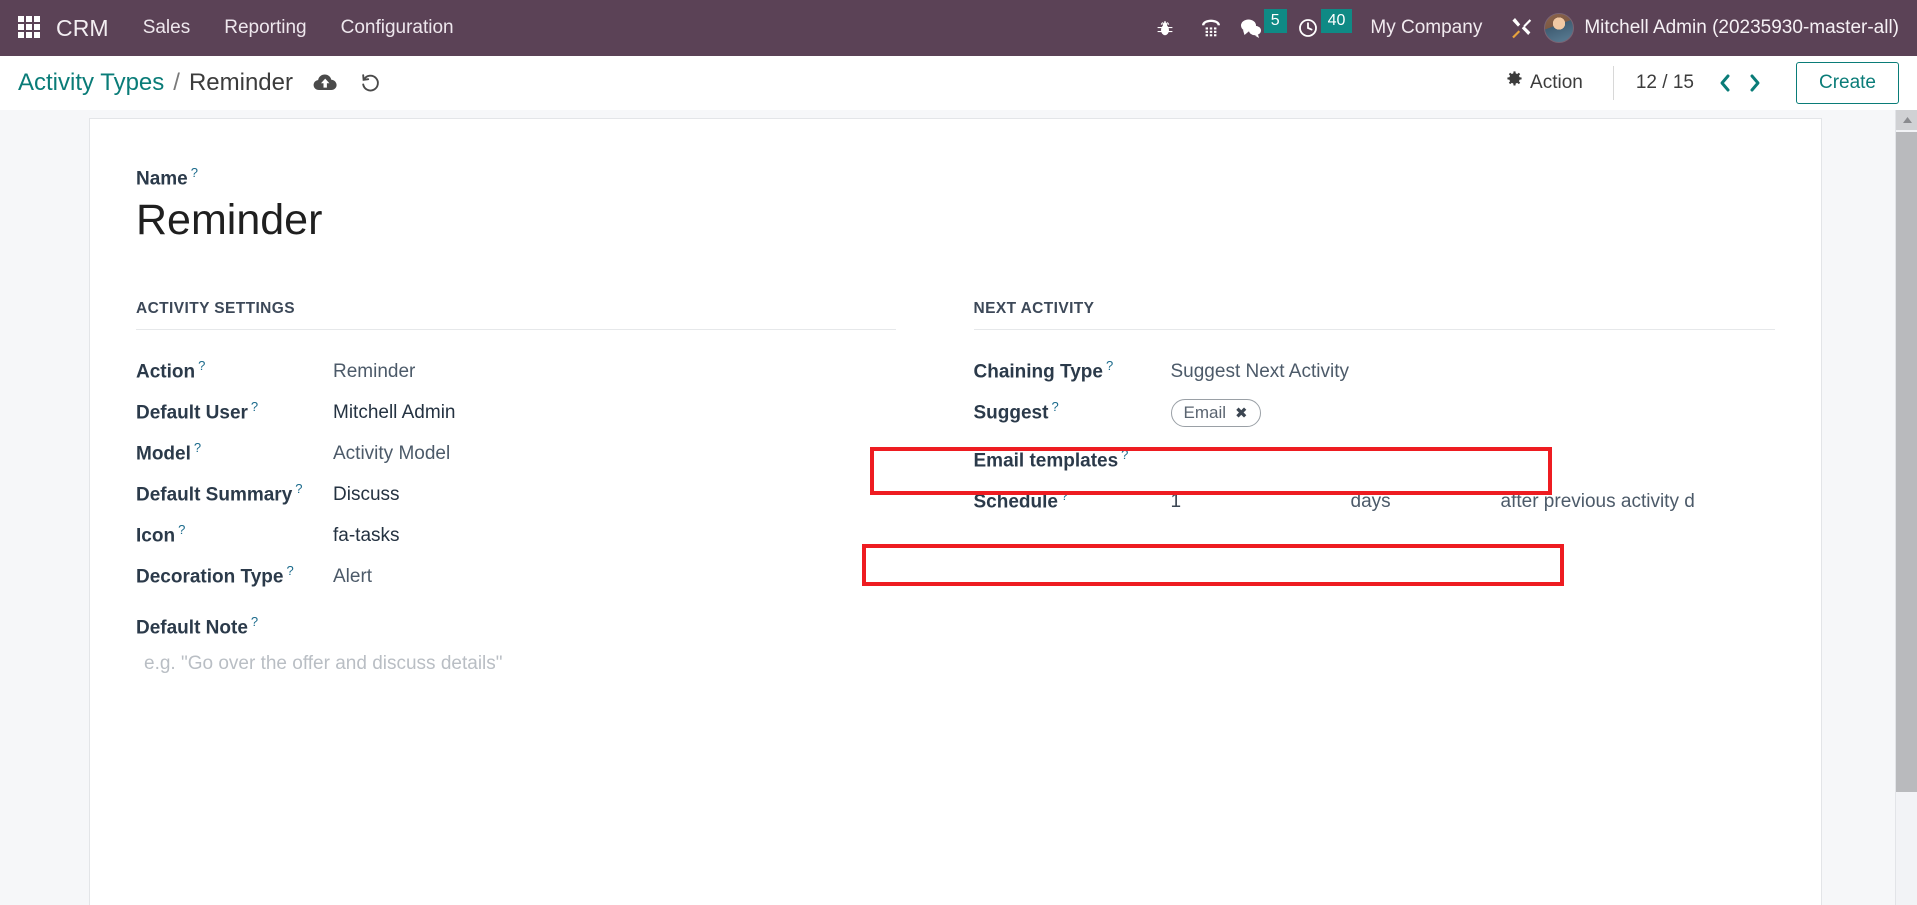  What do you see at coordinates (371, 83) in the screenshot?
I see `undo-icon` at bounding box center [371, 83].